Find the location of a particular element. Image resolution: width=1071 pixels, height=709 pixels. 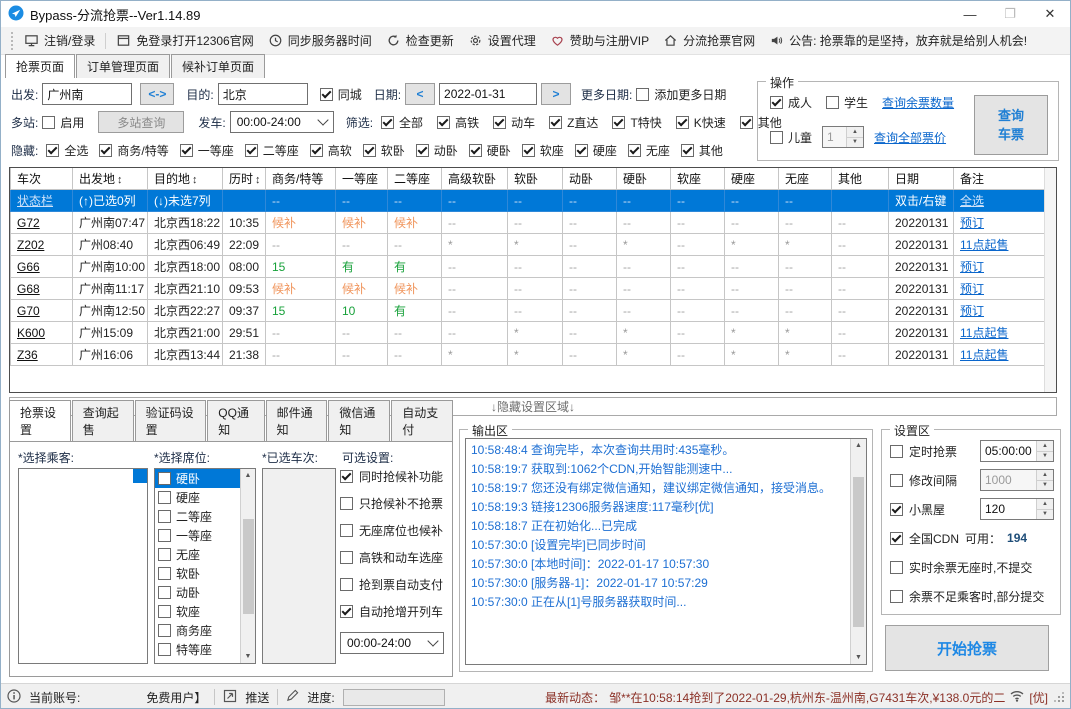

seat-list: 硬卧 硬座 二等座 一等座 无座 软卧 动卧 软座 商务座 特等座 ▲ ▼ is located at coordinates (205, 566).